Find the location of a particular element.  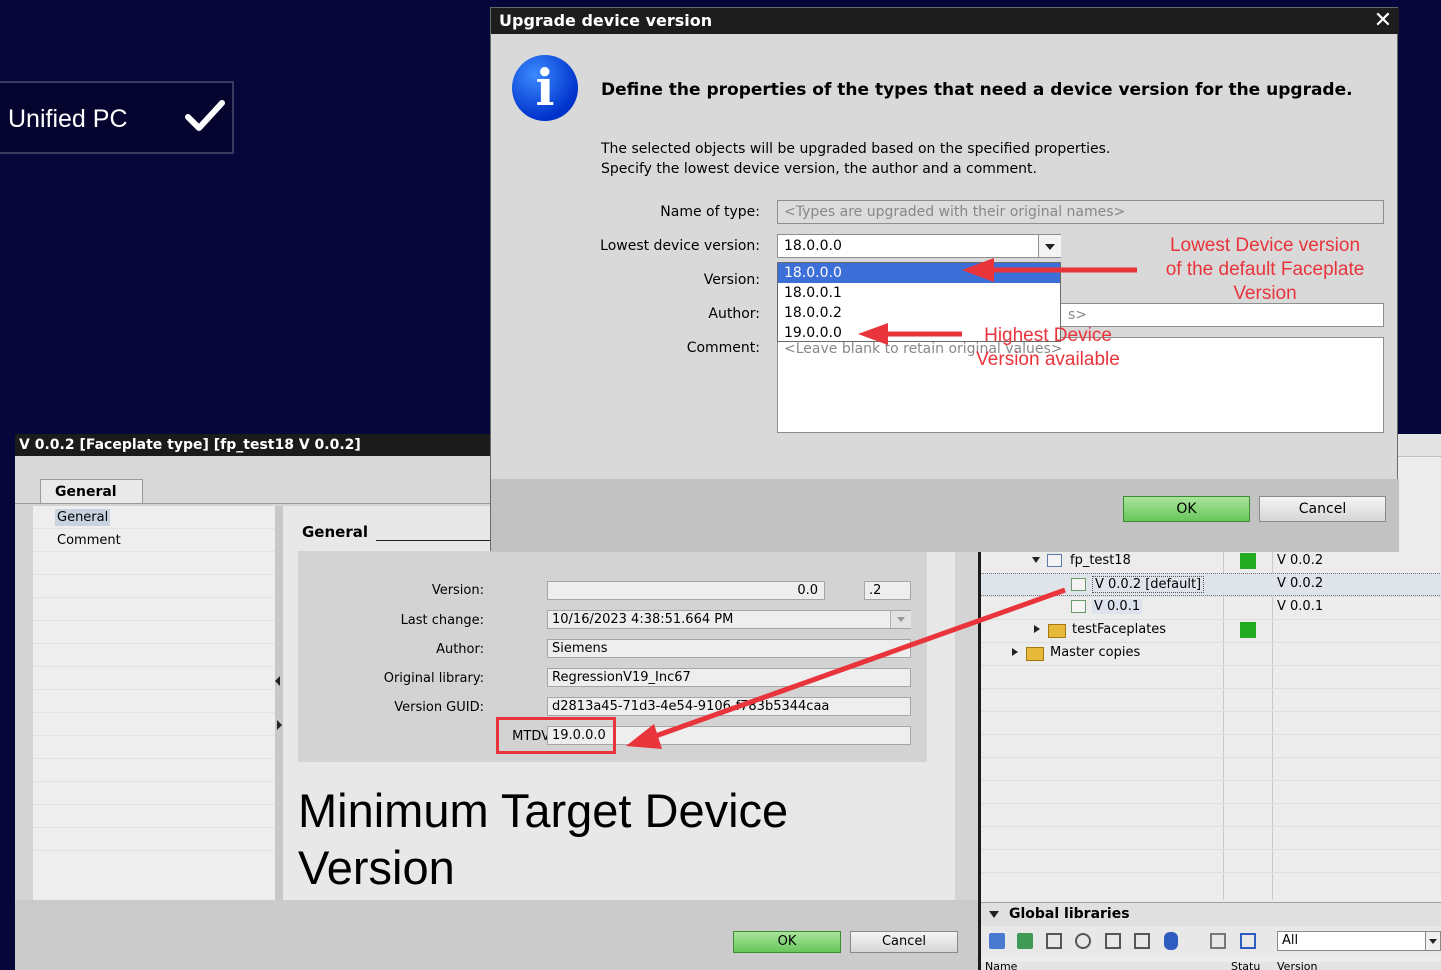

note-line: of the default Faceplate is located at coordinates (1265, 269).